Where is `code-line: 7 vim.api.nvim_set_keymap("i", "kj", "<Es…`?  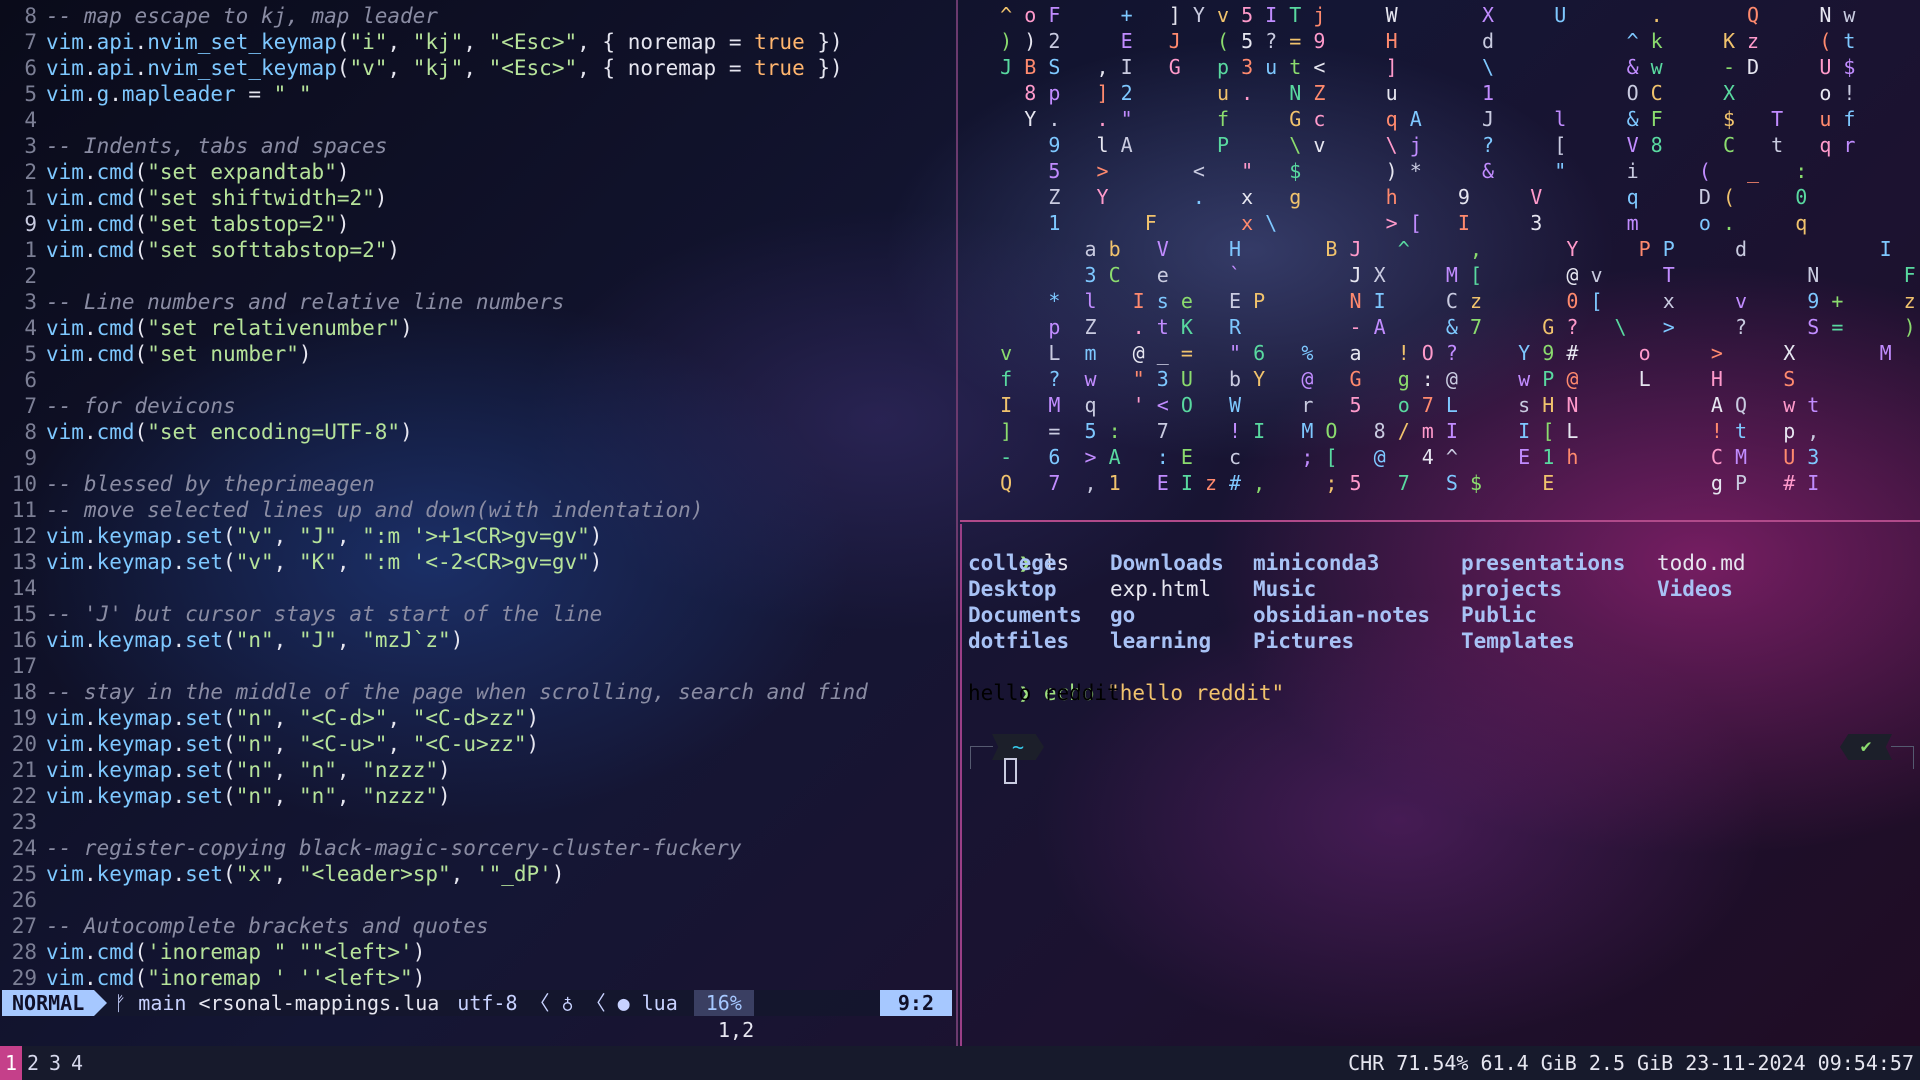
code-line: 7 vim.api.nvim_set_keymap("i", "kj", "<Es… is located at coordinates (434, 42).